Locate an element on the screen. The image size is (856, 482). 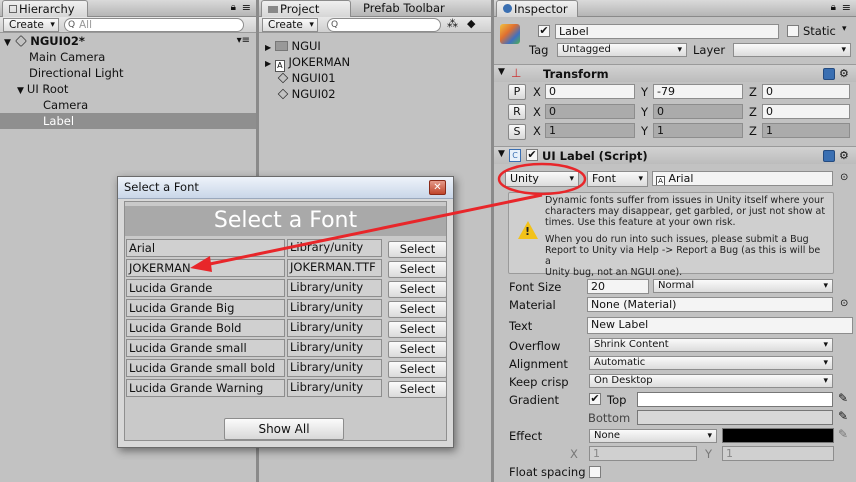
tag-dropdown: Untagged is located at coordinates (622, 50).